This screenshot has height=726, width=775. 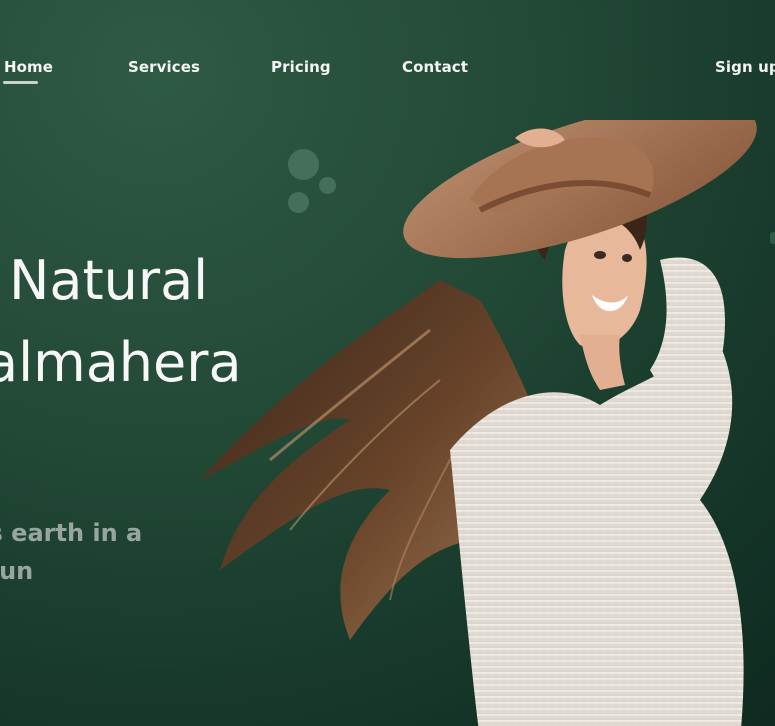 I want to click on woman-face, so click(x=590, y=285).